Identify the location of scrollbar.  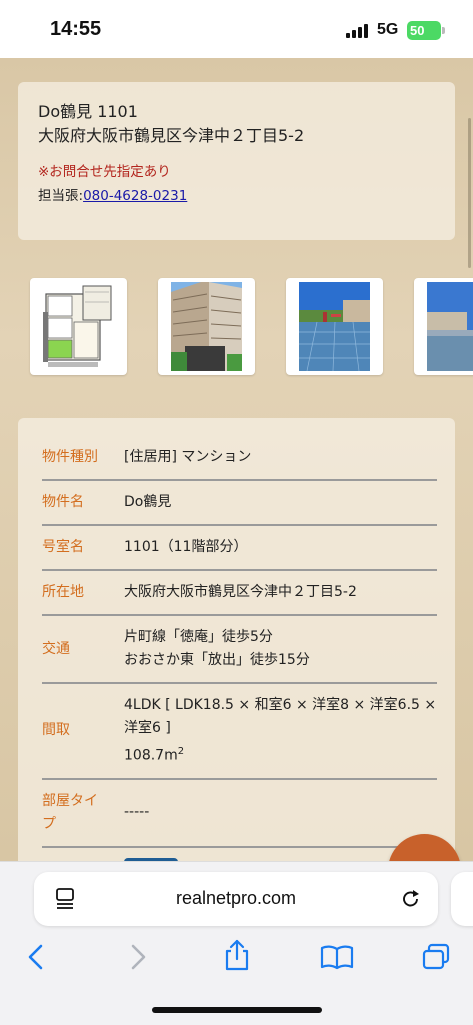
(469, 193).